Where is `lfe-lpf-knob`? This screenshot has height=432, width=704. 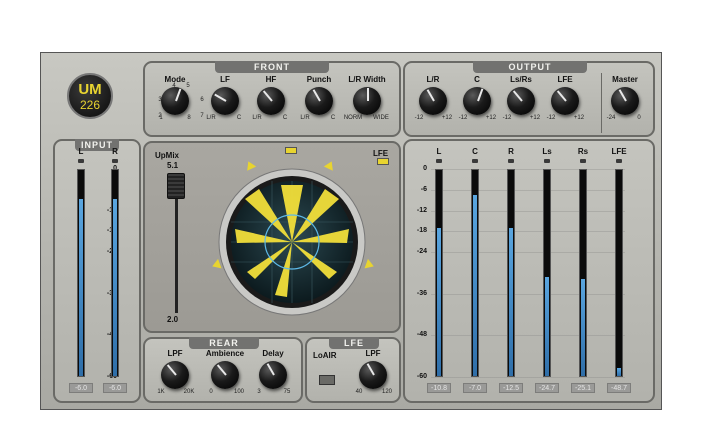
lfe-lpf-knob is located at coordinates (373, 375).